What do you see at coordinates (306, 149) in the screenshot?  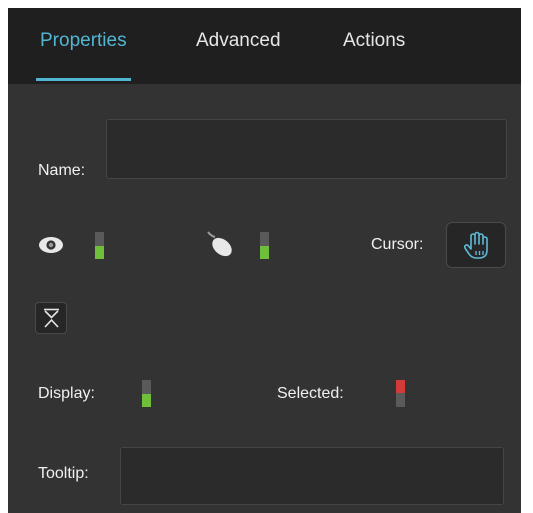 I see `name-input` at bounding box center [306, 149].